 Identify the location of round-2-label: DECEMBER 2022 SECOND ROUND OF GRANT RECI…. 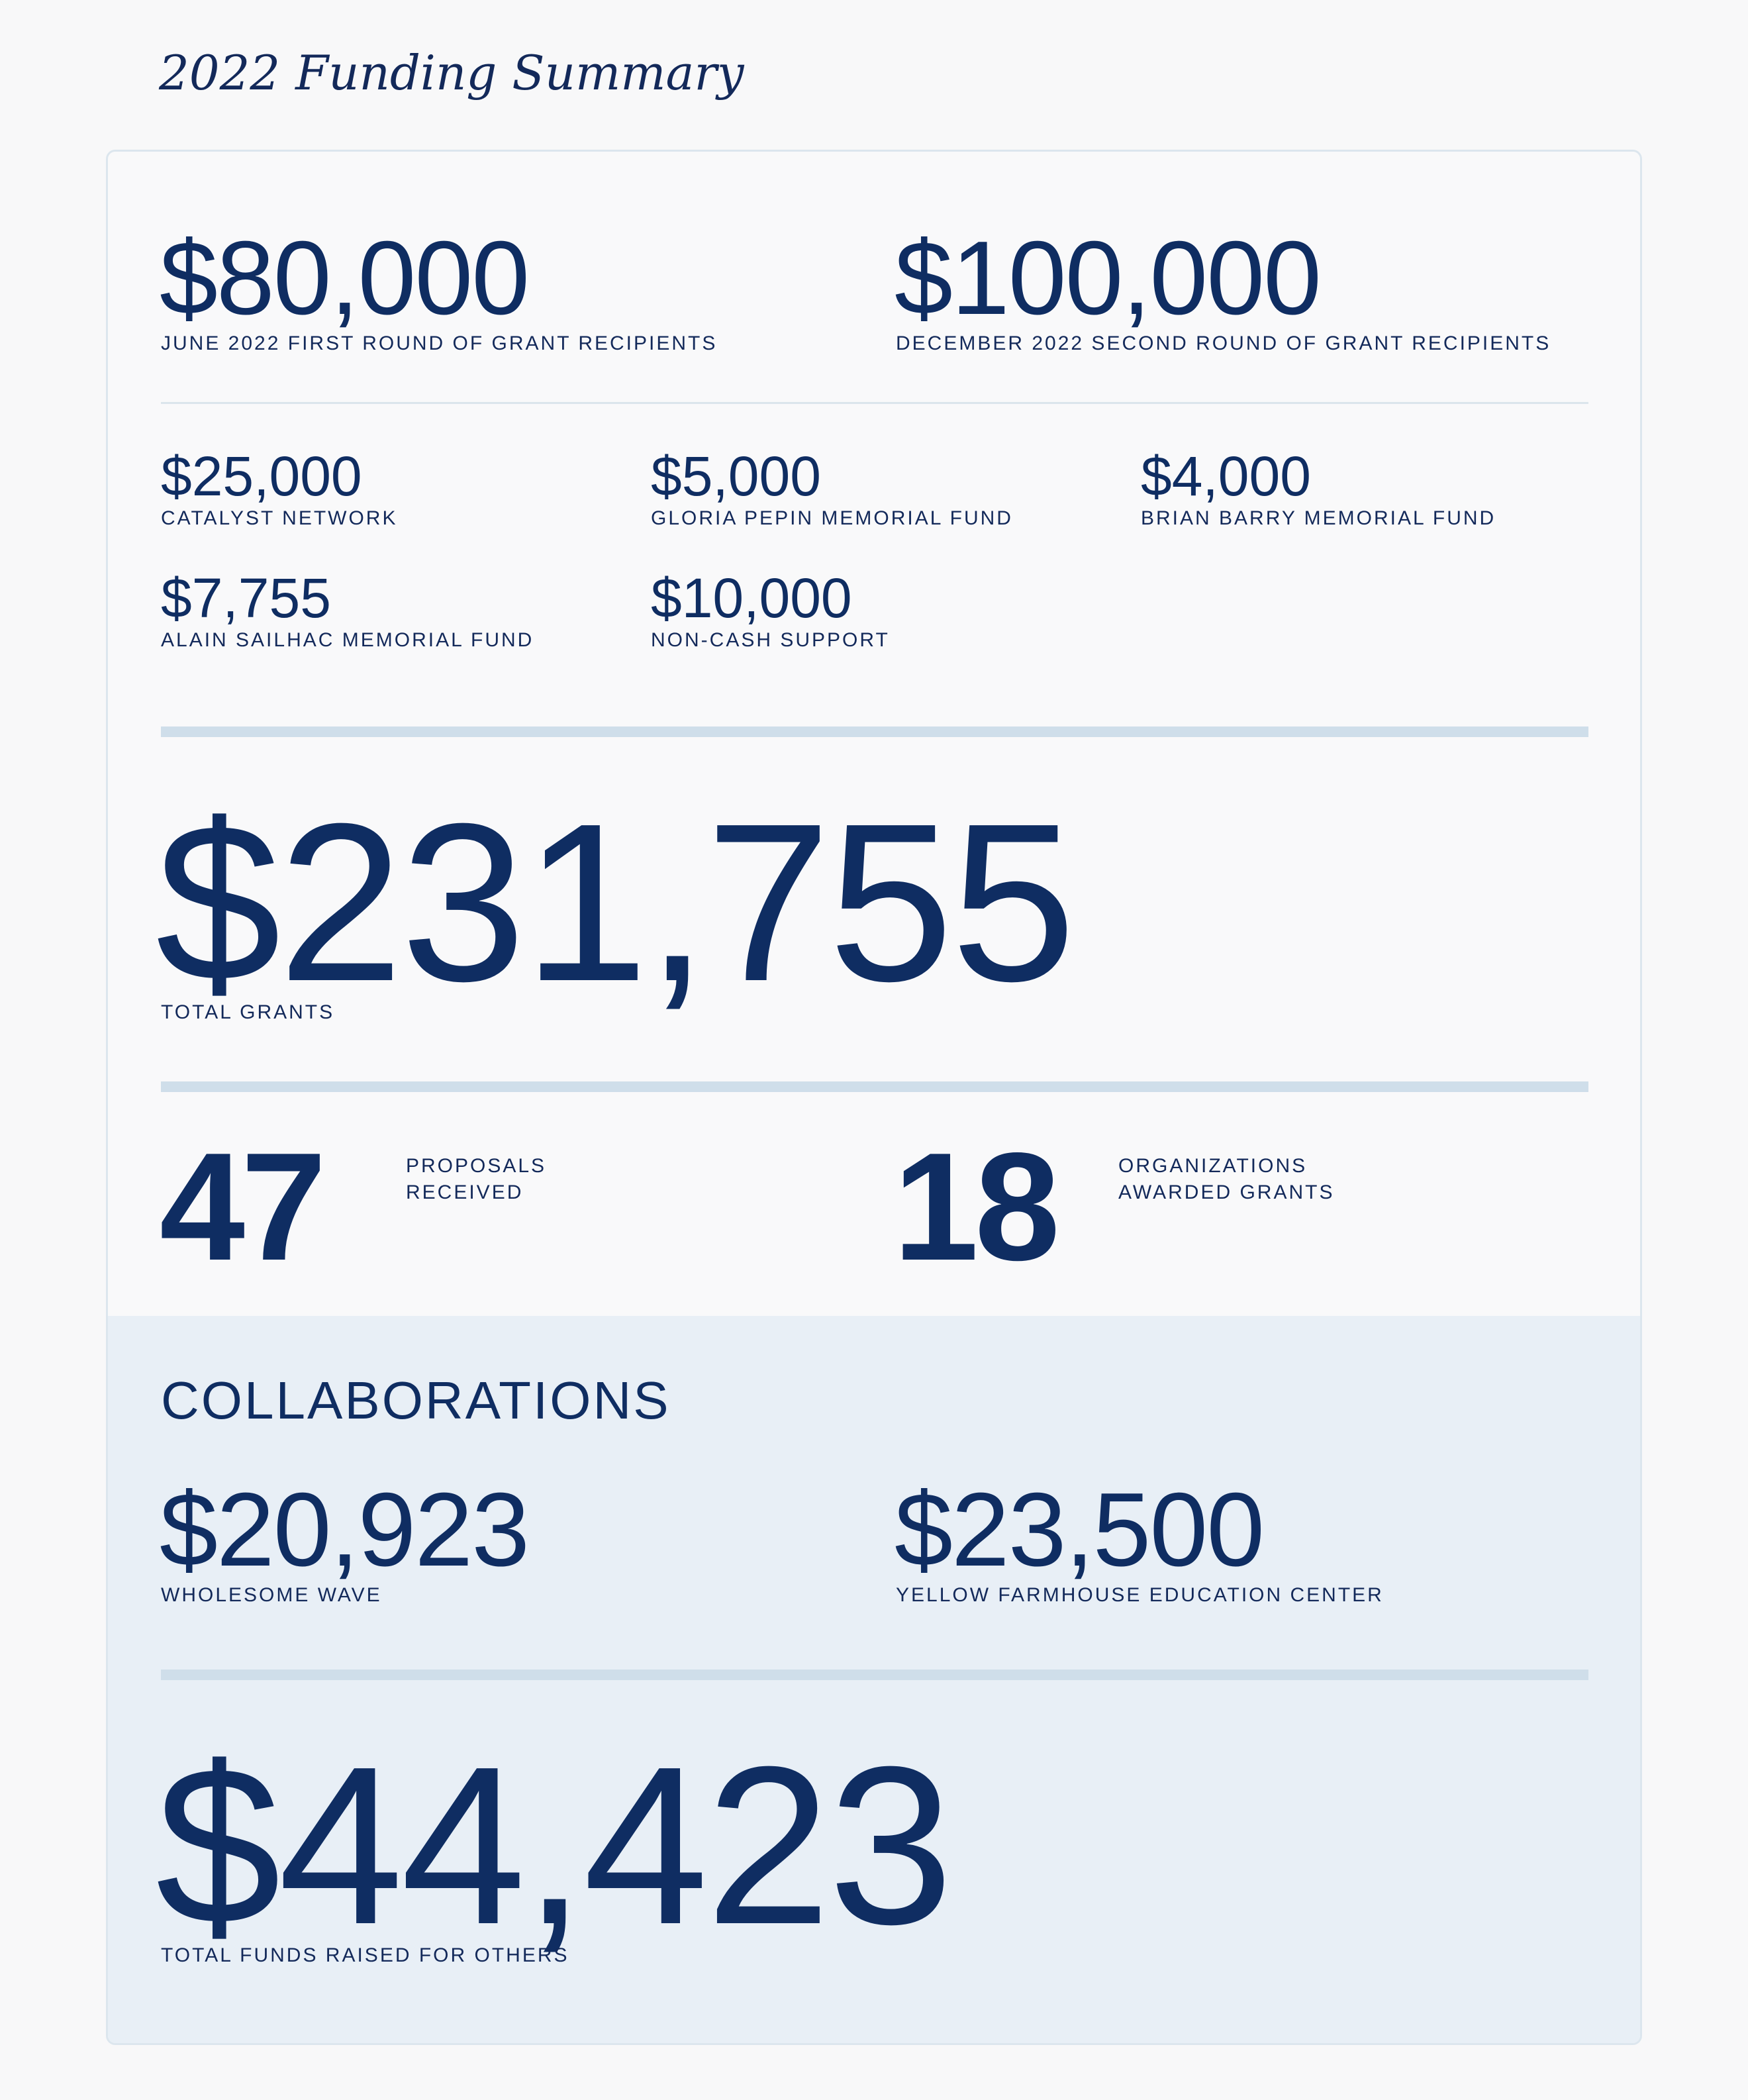
(1223, 343).